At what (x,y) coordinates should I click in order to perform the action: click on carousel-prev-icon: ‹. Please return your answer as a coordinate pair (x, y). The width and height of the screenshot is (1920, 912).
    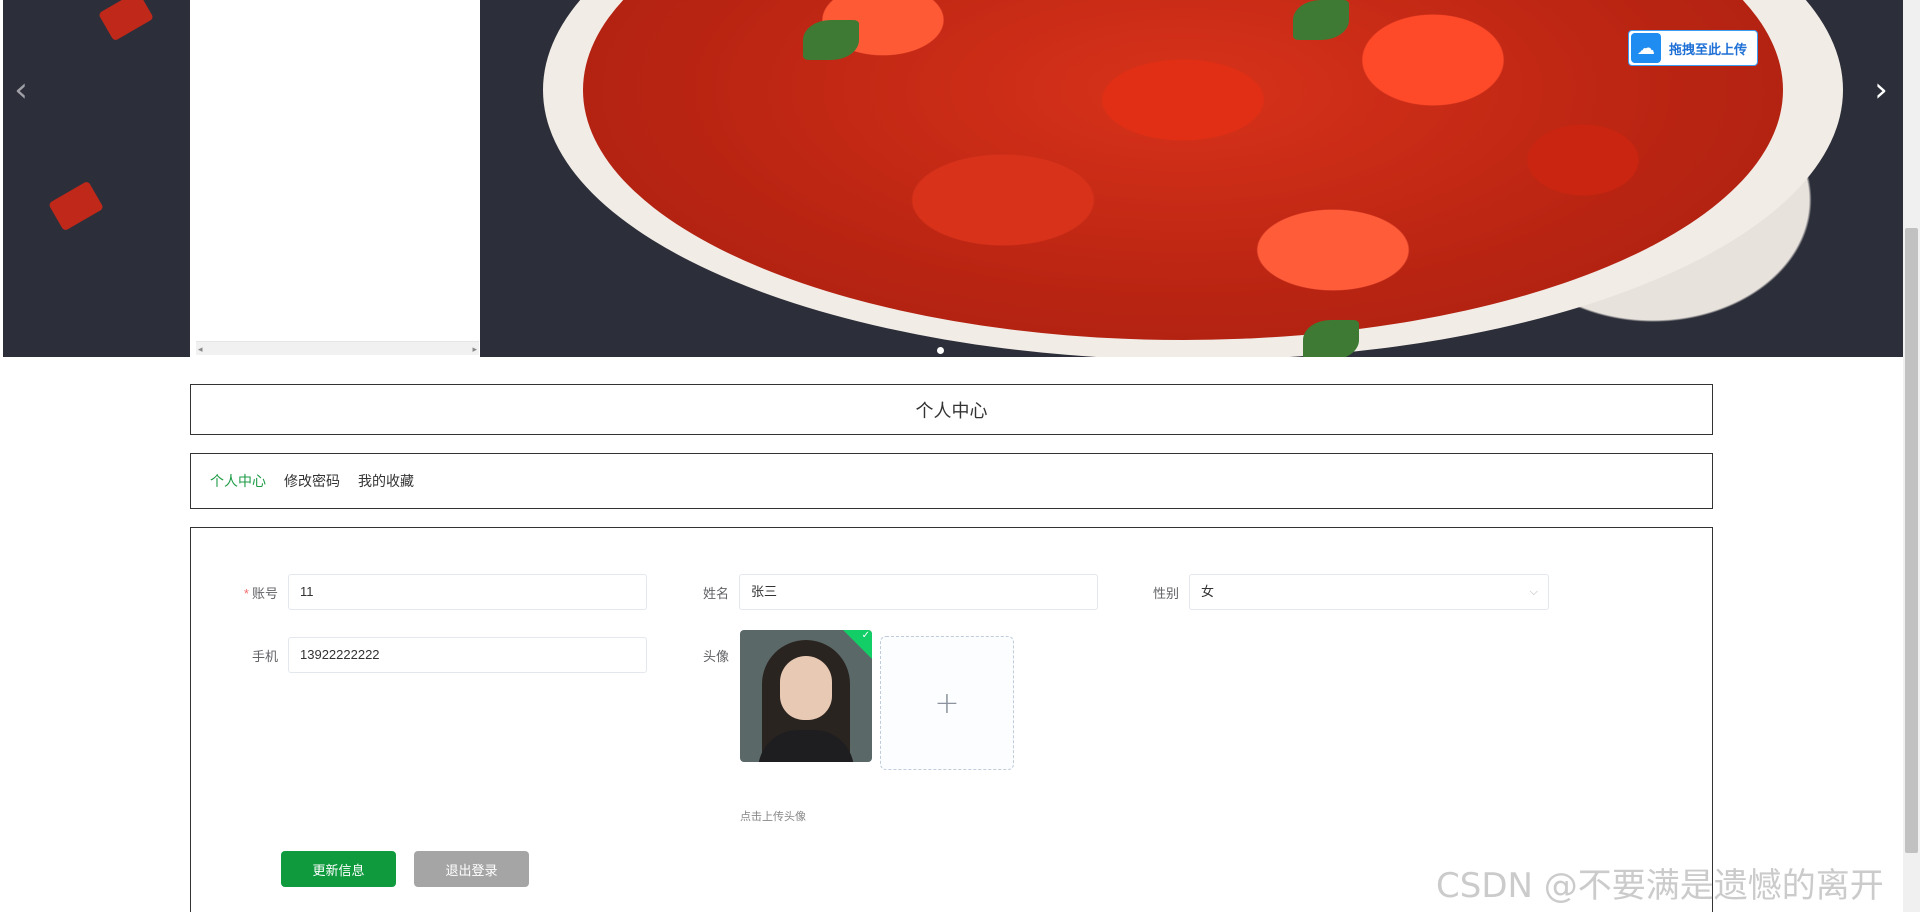
    Looking at the image, I should click on (21, 90).